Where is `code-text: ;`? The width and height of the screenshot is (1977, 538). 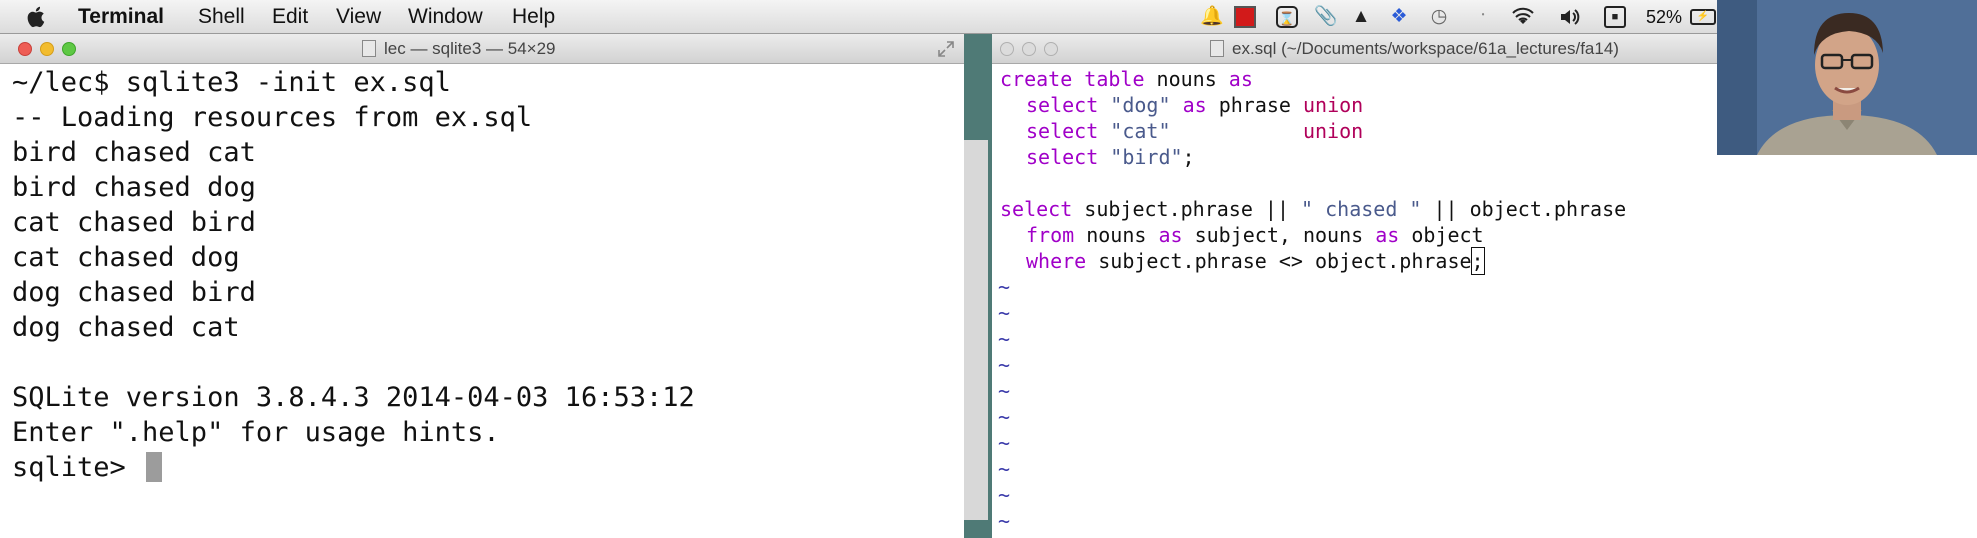 code-text: ; is located at coordinates (1188, 157).